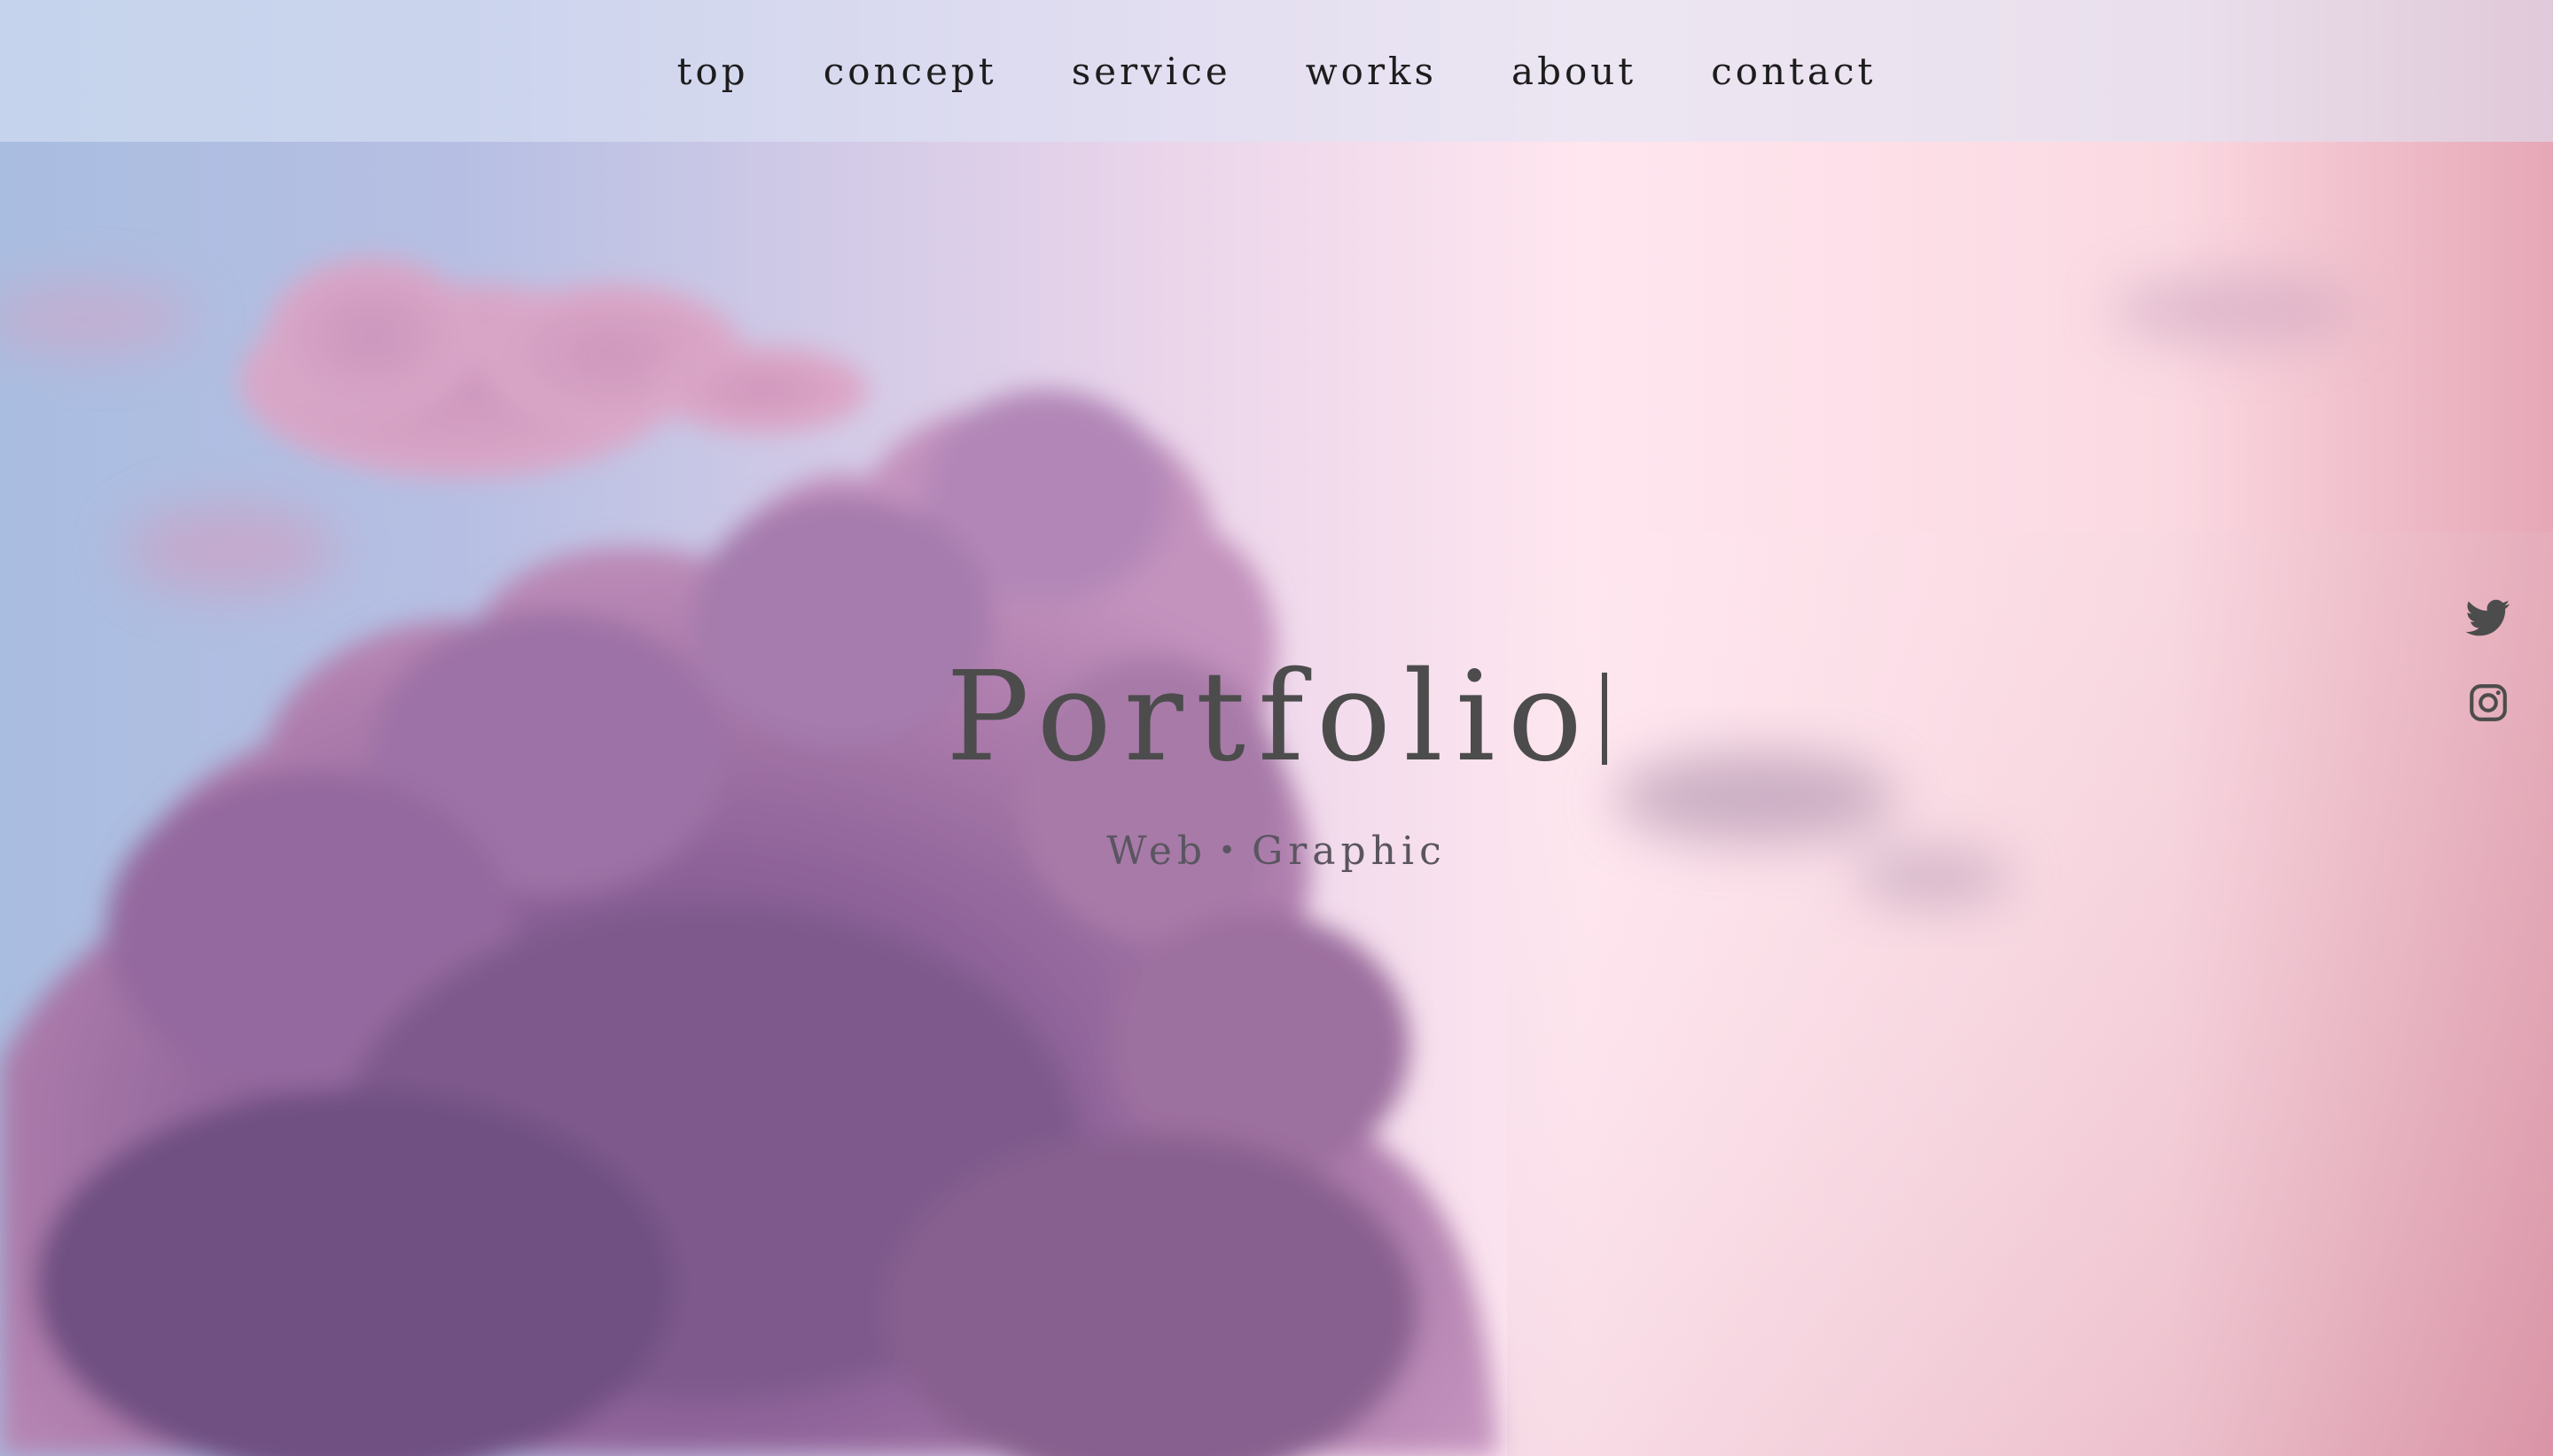 Image resolution: width=2553 pixels, height=1456 pixels. Describe the element at coordinates (2488, 660) in the screenshot. I see `social-links` at that location.